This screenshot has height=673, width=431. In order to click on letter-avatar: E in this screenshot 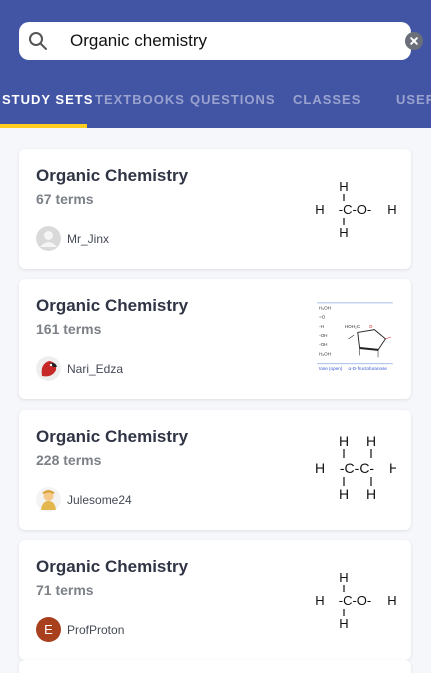, I will do `click(48, 629)`.